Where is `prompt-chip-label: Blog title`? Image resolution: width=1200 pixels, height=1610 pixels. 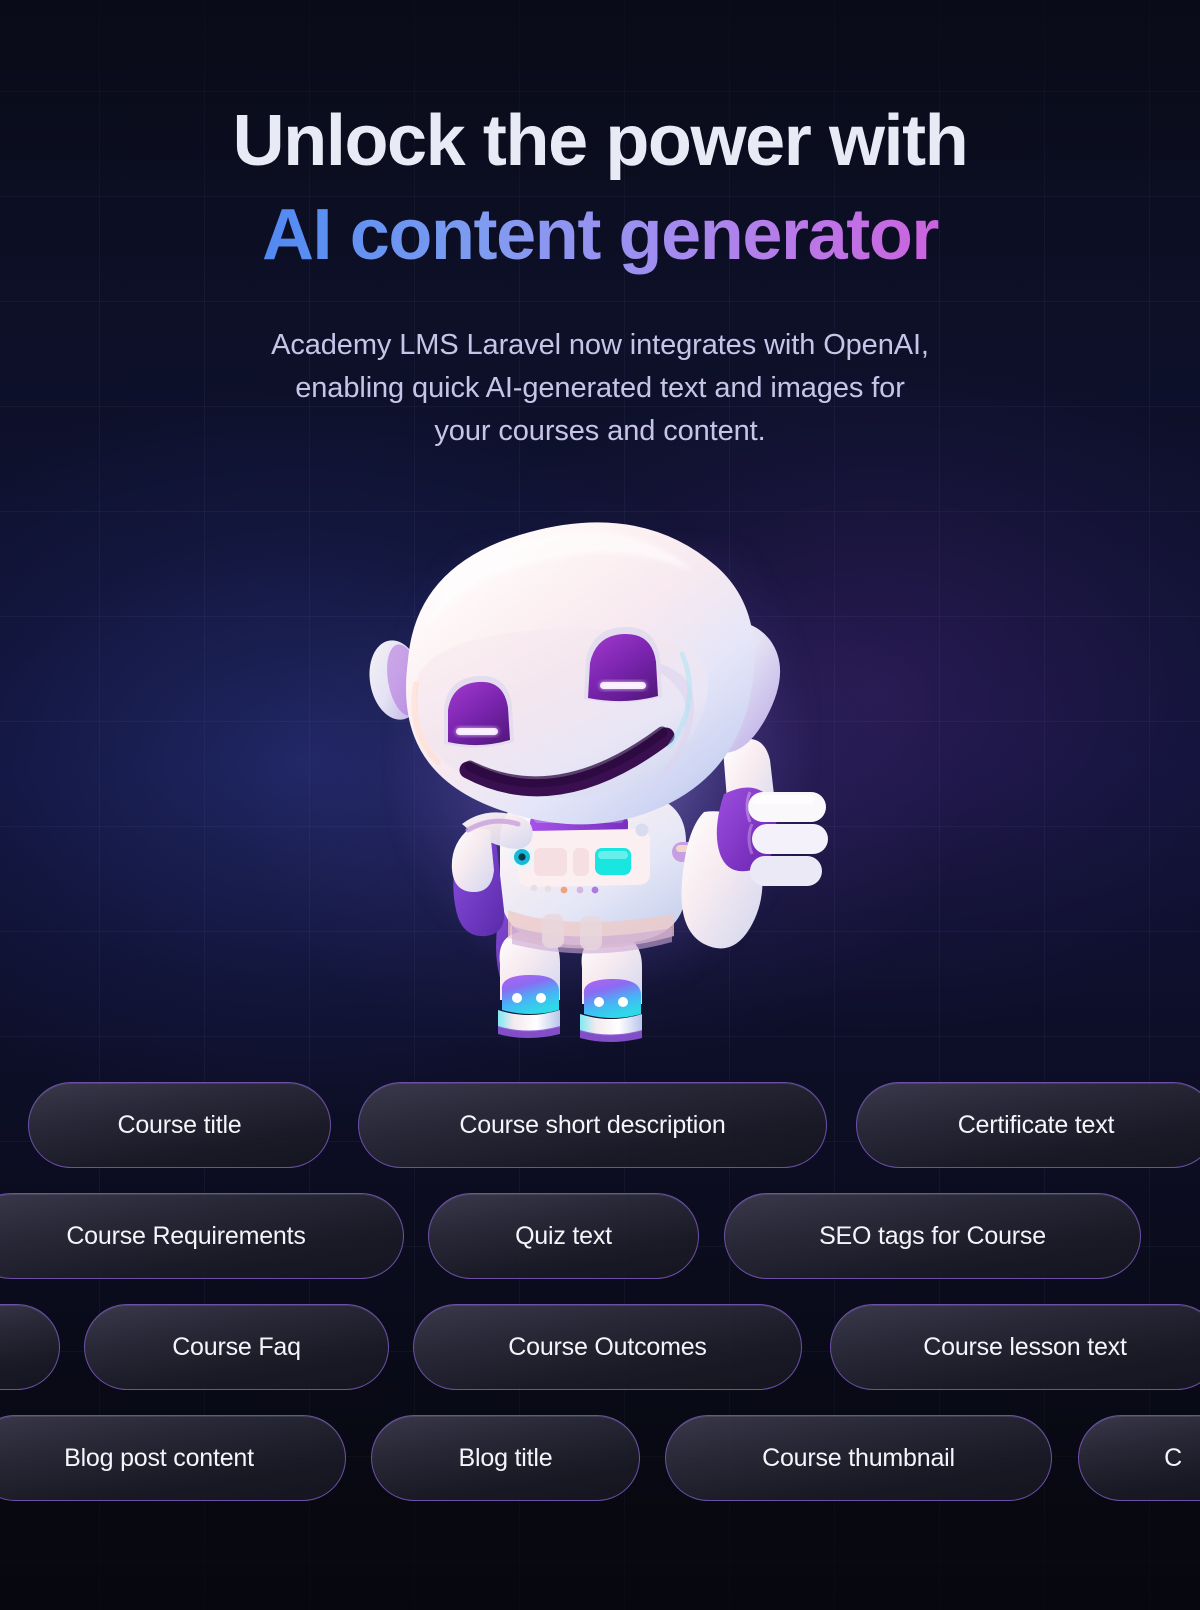 prompt-chip-label: Blog title is located at coordinates (505, 1457).